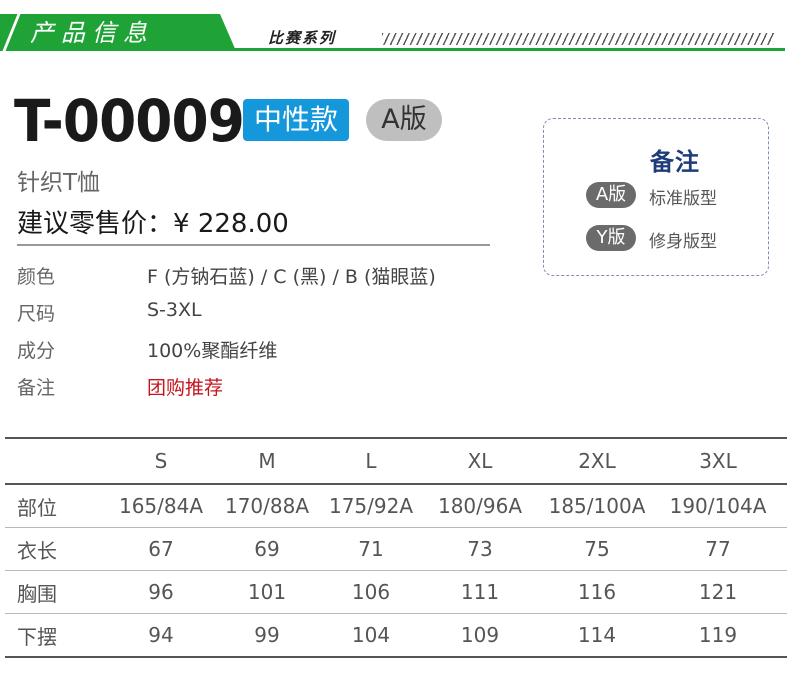 The image size is (790, 677). Describe the element at coordinates (59, 183) in the screenshot. I see `product-name: 针织T恤` at that location.